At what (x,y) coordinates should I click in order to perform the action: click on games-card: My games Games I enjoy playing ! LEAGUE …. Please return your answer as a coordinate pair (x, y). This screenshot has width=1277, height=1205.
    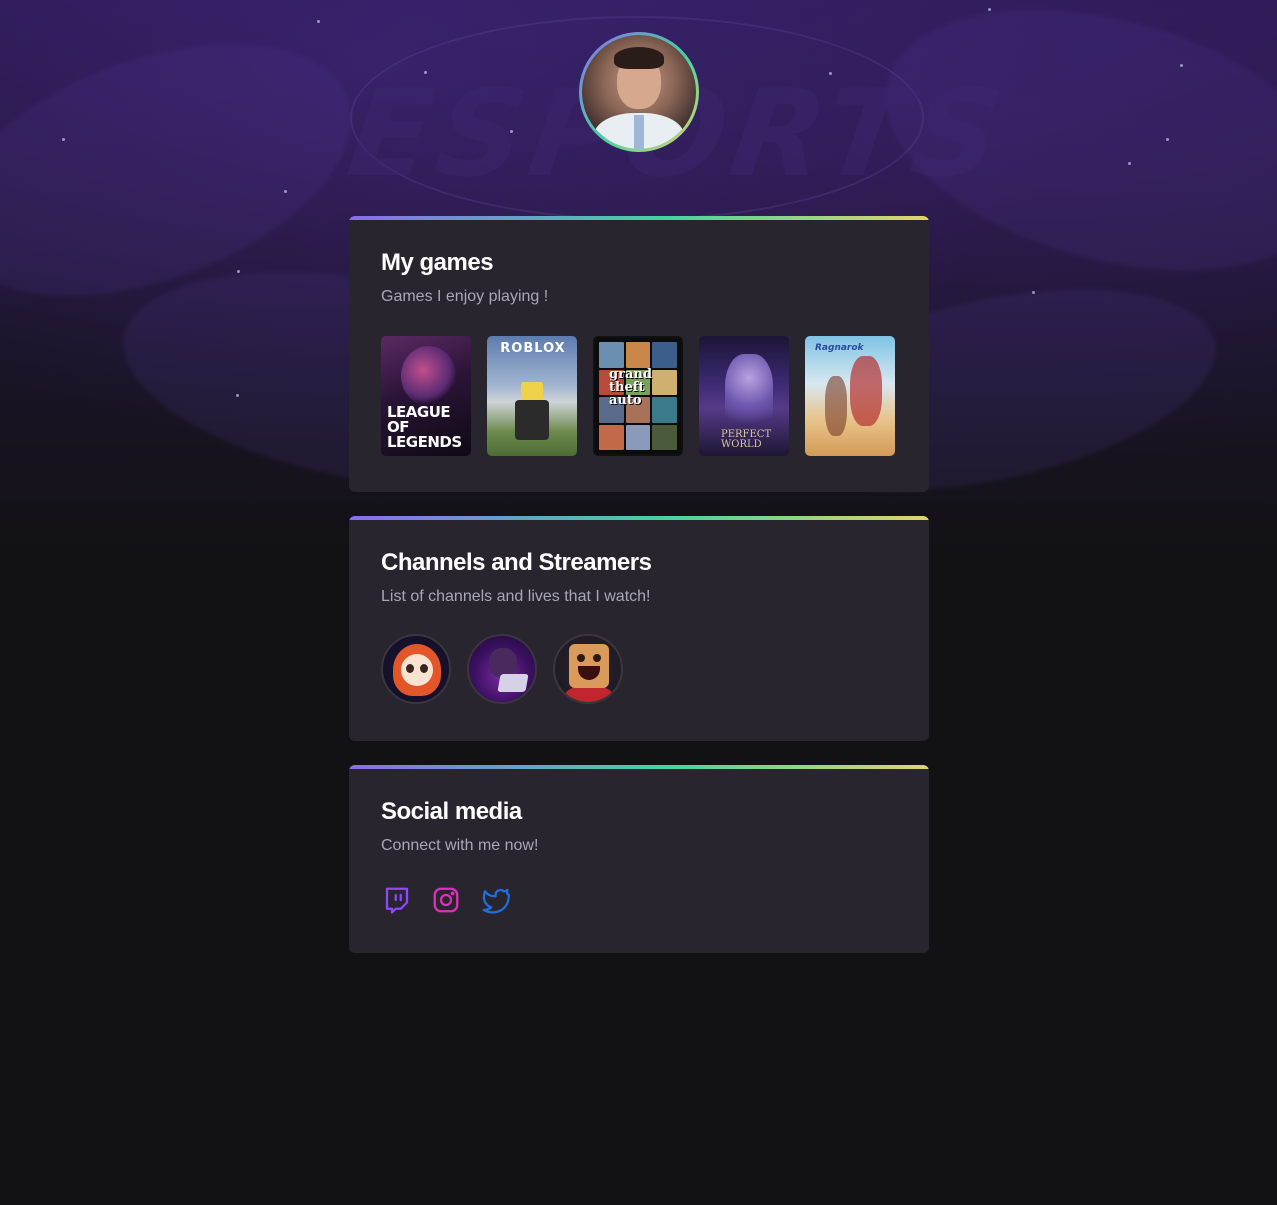
    Looking at the image, I should click on (639, 354).